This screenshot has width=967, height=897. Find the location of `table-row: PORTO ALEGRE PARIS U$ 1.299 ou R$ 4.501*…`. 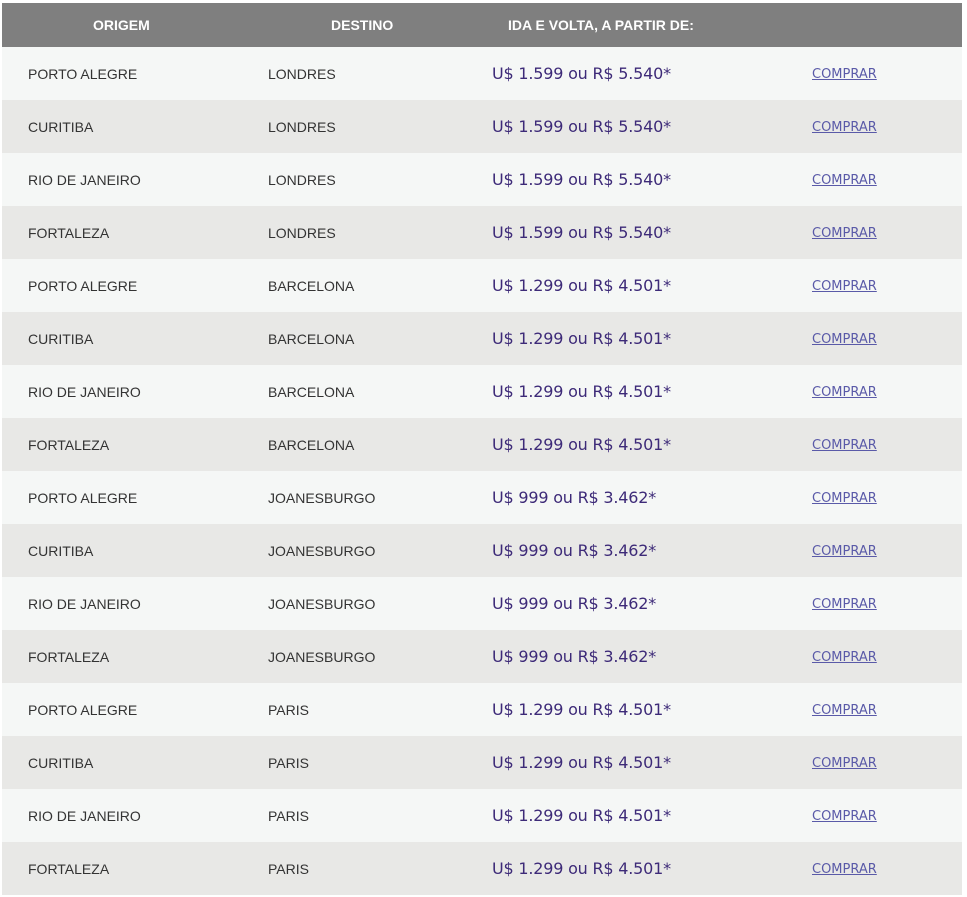

table-row: PORTO ALEGRE PARIS U$ 1.299 ou R$ 4.501*… is located at coordinates (482, 709).